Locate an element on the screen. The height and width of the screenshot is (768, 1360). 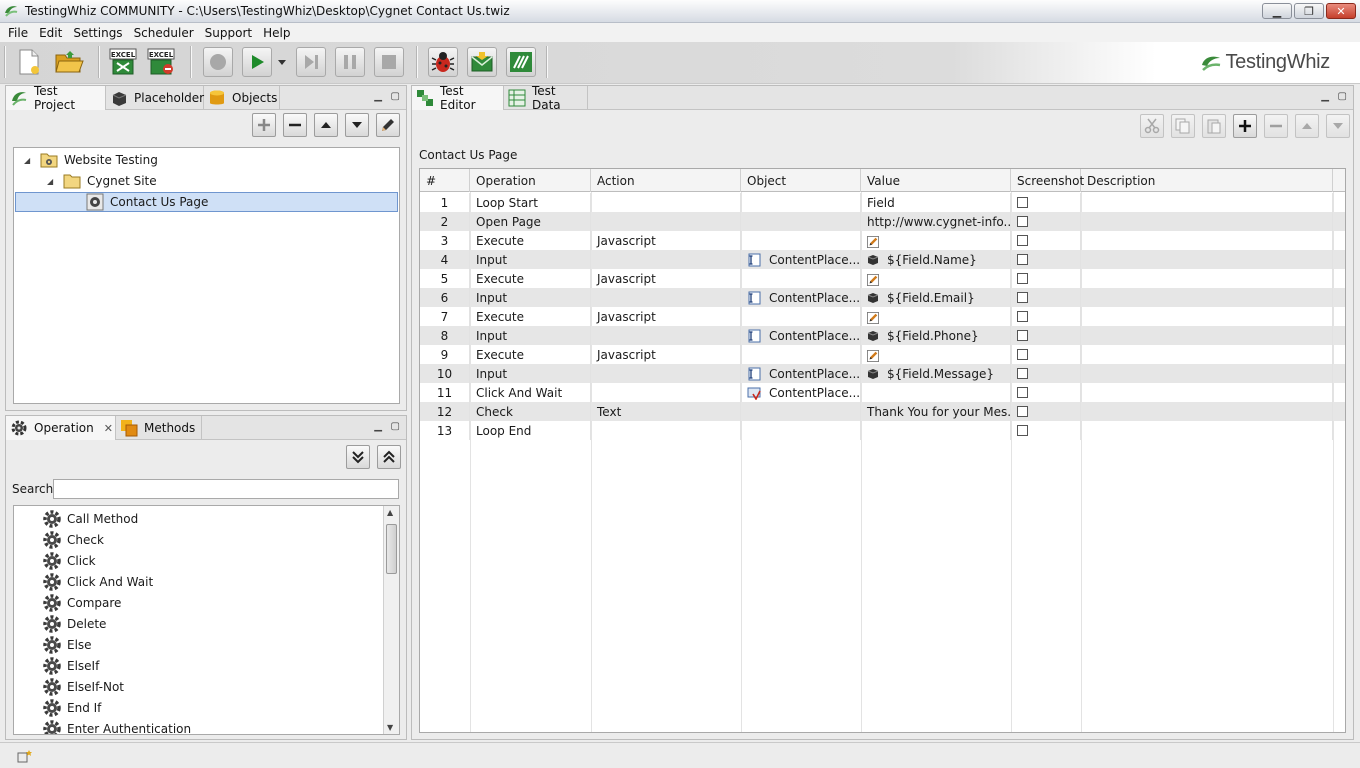
table-row: 10 Input ContentPlace... ${Field.Message} is located at coordinates (882, 373).